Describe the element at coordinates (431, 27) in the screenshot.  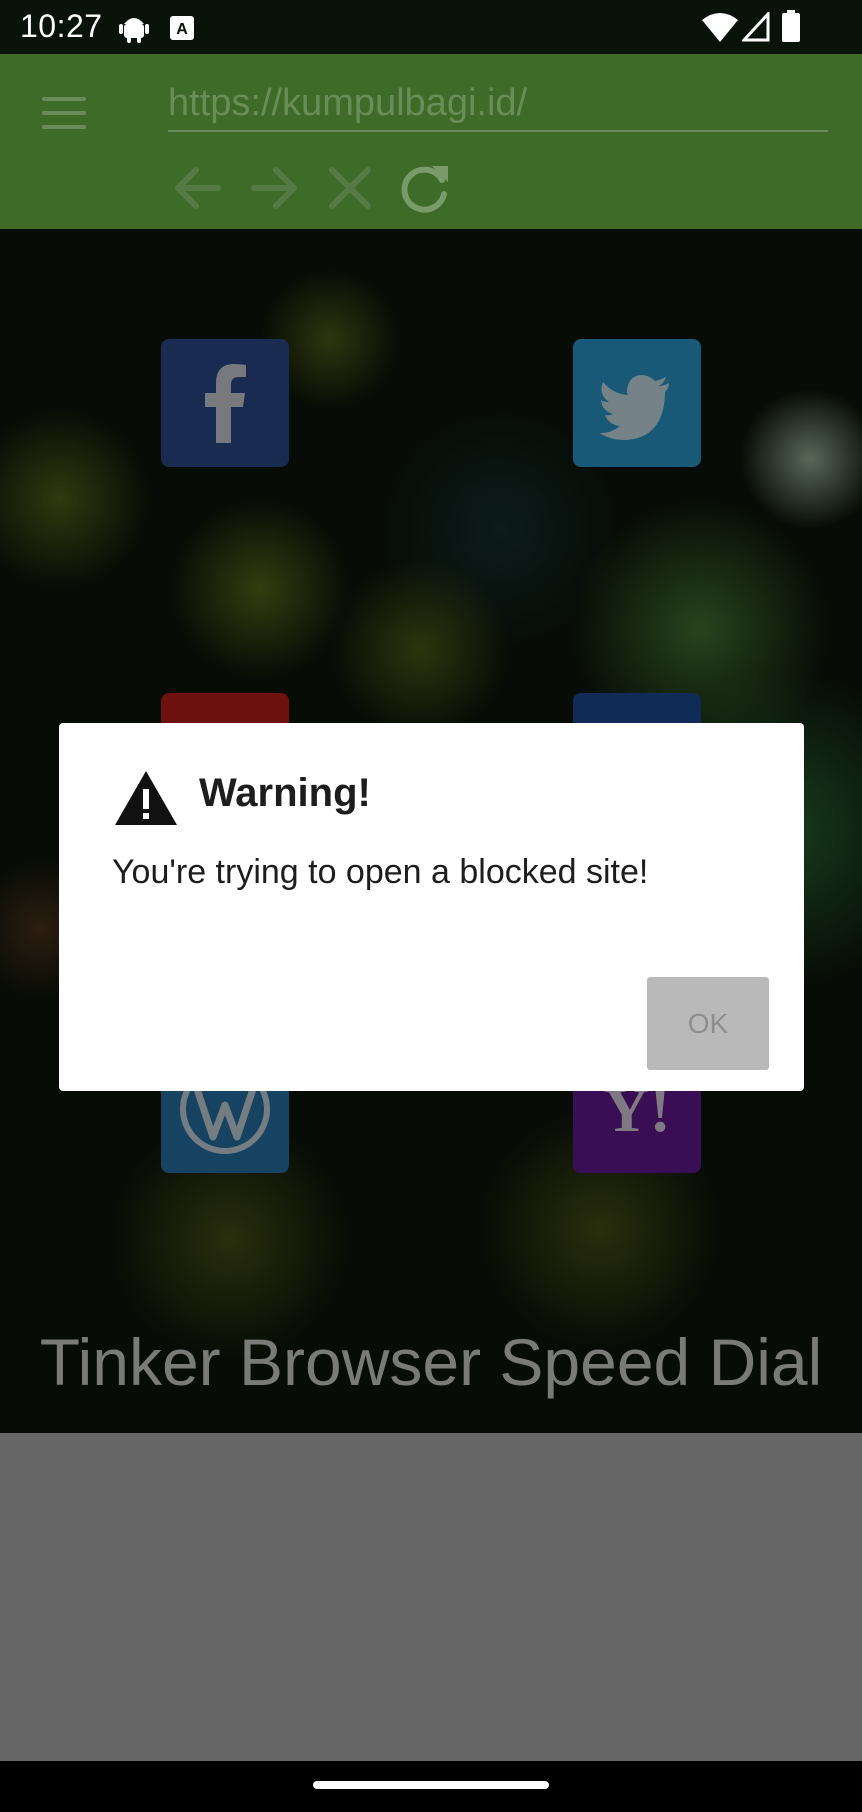
I see `status-bar: 10:27 A` at that location.